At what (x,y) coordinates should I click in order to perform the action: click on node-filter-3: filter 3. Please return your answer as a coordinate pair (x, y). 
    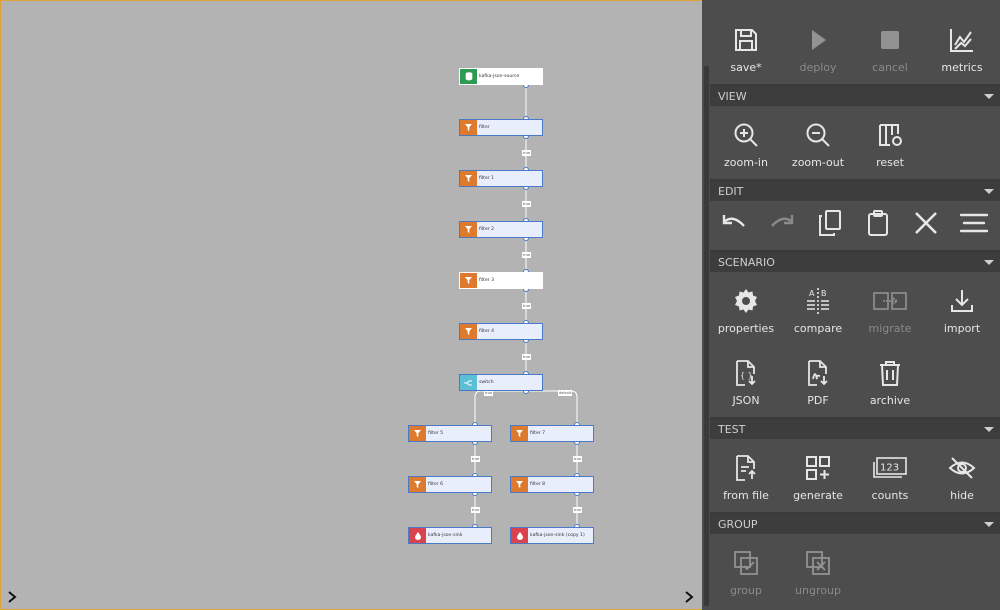
    Looking at the image, I should click on (501, 280).